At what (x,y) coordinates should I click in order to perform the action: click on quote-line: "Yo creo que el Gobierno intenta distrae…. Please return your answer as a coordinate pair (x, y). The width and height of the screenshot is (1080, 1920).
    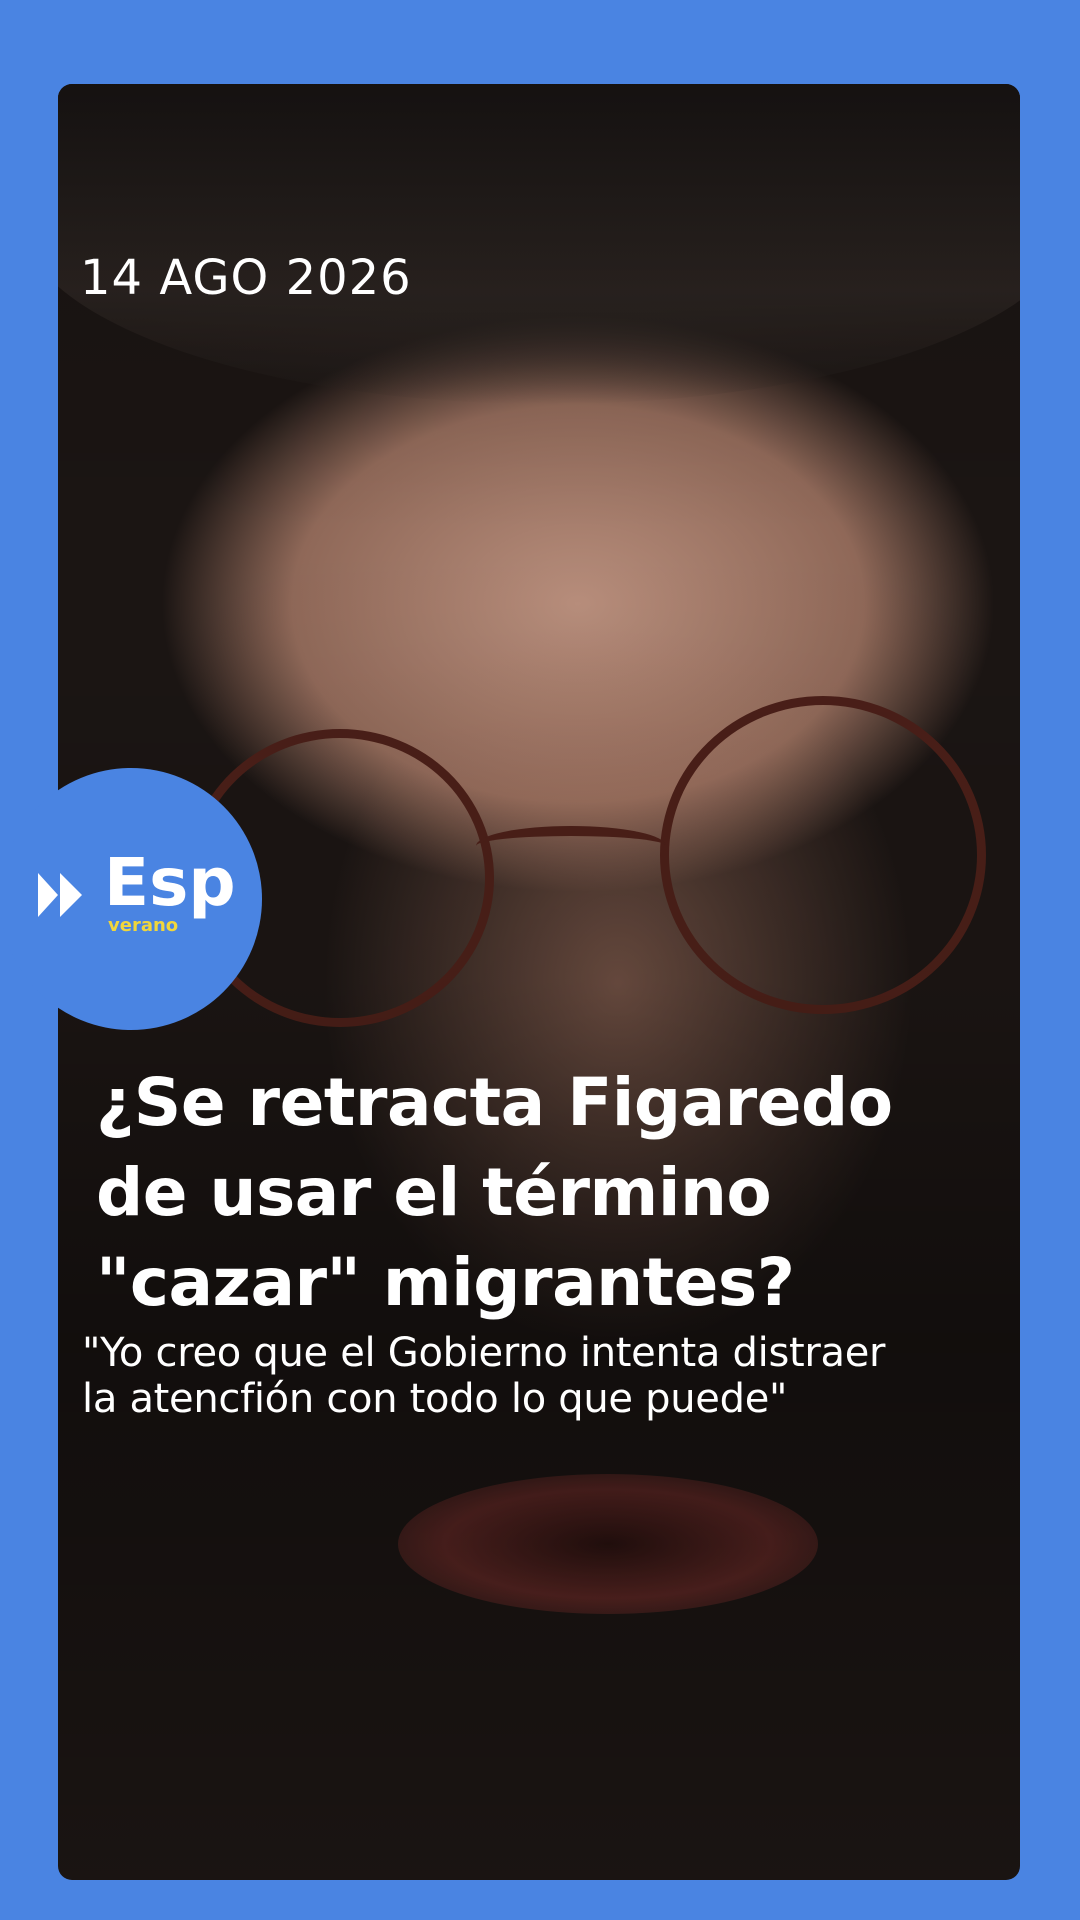
    Looking at the image, I should click on (484, 1353).